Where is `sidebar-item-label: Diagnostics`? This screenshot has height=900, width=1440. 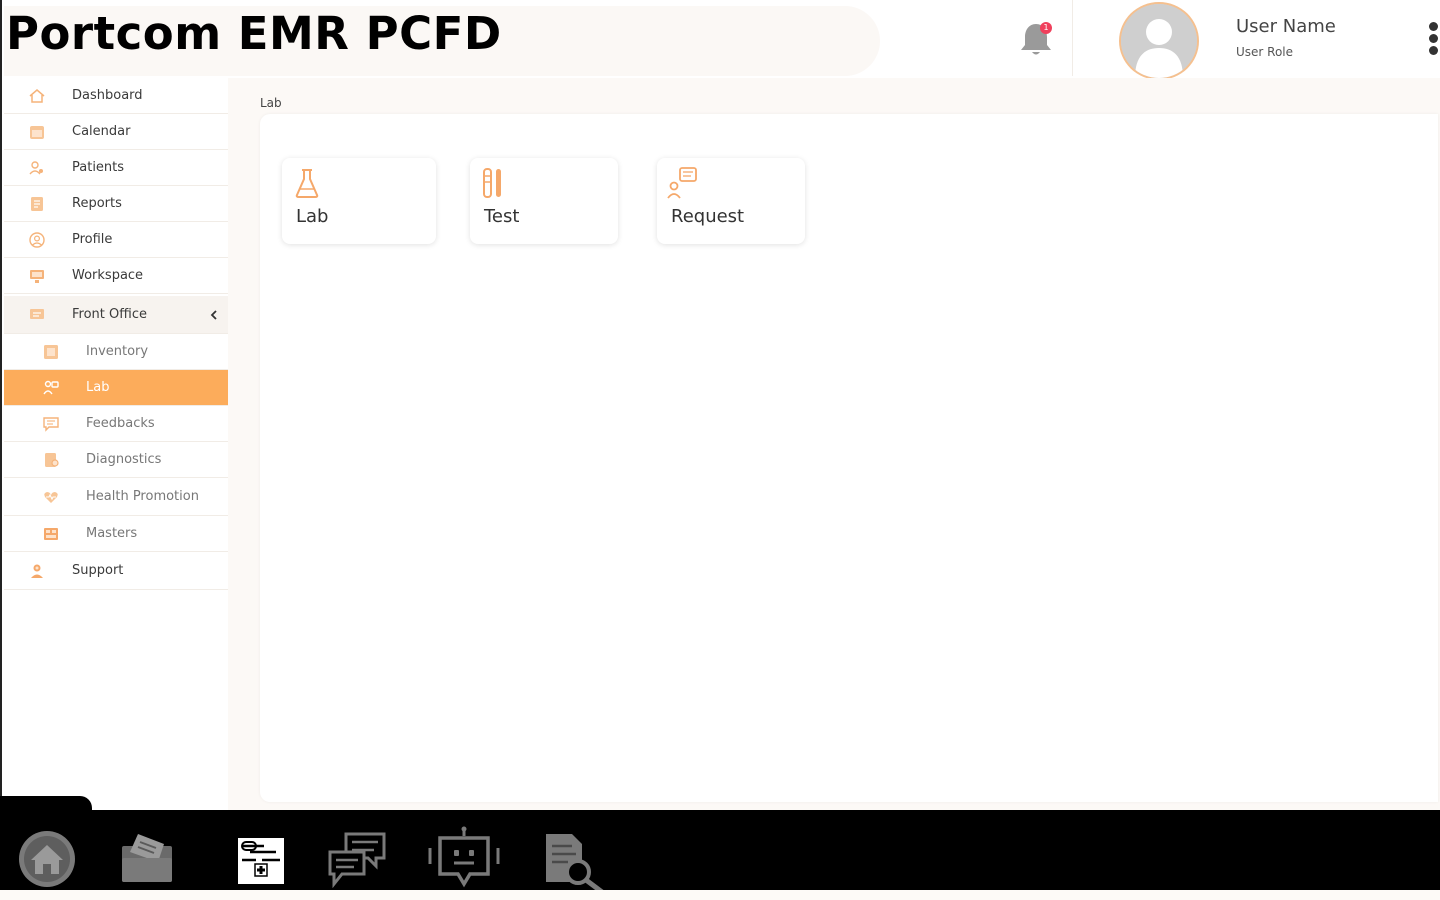 sidebar-item-label: Diagnostics is located at coordinates (124, 459).